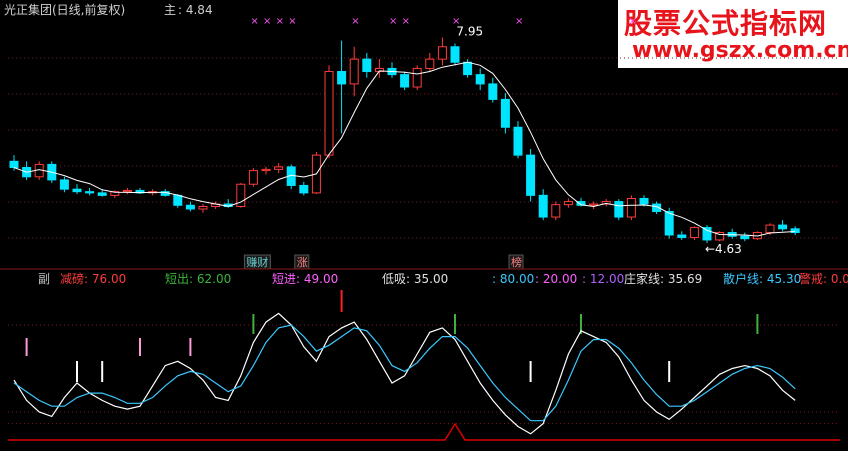 This screenshot has height=451, width=848. What do you see at coordinates (302, 262) in the screenshot?
I see `event-marker-label: 涨` at bounding box center [302, 262].